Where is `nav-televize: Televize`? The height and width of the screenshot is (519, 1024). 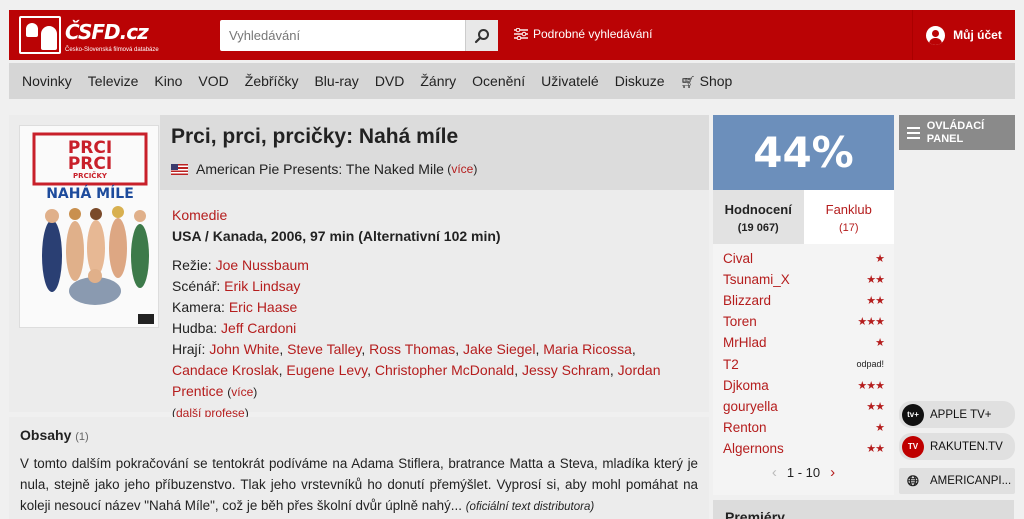 nav-televize: Televize is located at coordinates (113, 81).